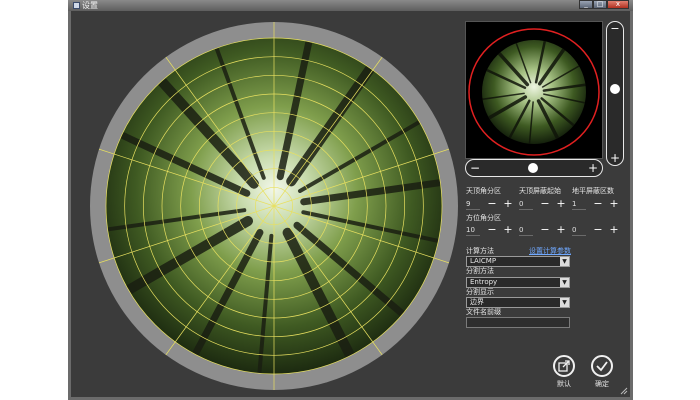 The height and width of the screenshot is (400, 700). What do you see at coordinates (518, 282) in the screenshot?
I see `classify-method-select: Entropy ▼` at bounding box center [518, 282].